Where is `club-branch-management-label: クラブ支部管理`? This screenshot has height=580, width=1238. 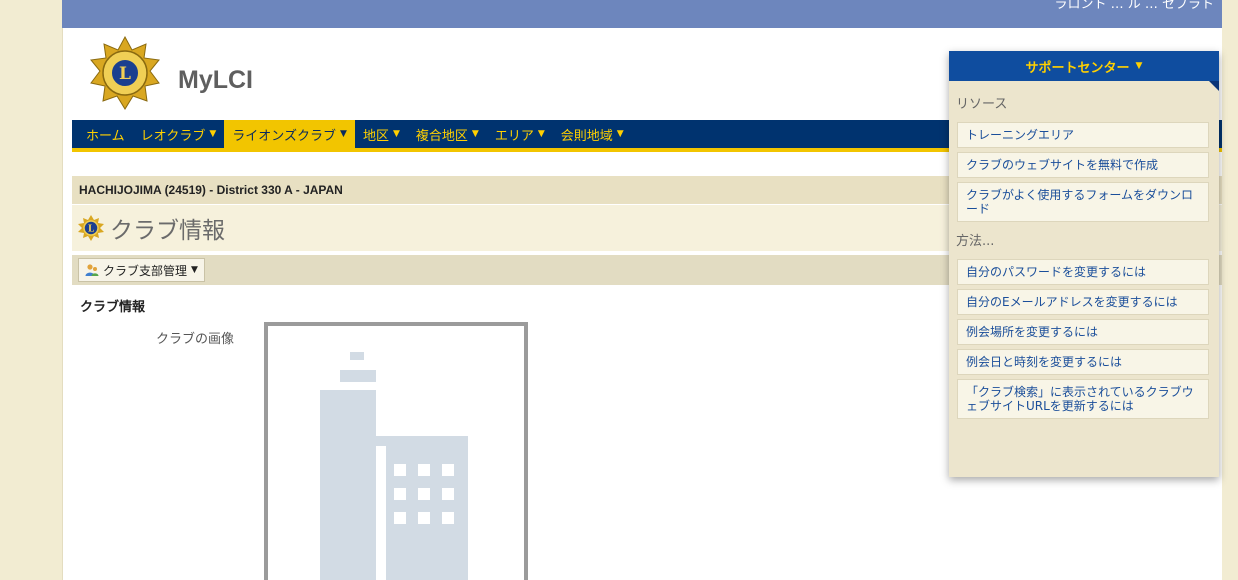 club-branch-management-label: クラブ支部管理 is located at coordinates (145, 270).